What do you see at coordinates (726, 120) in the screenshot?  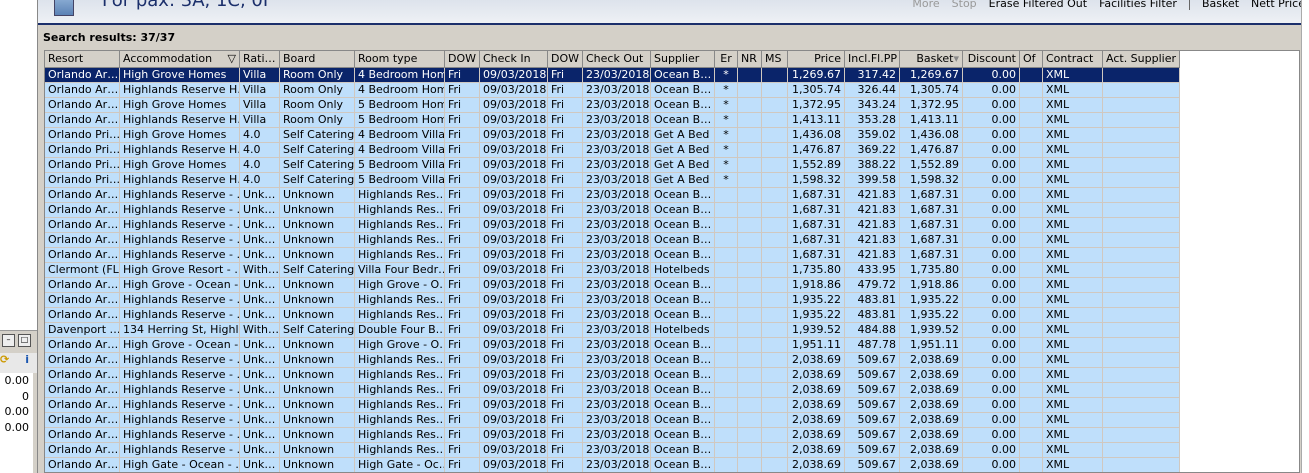 I see `cell-er: *` at bounding box center [726, 120].